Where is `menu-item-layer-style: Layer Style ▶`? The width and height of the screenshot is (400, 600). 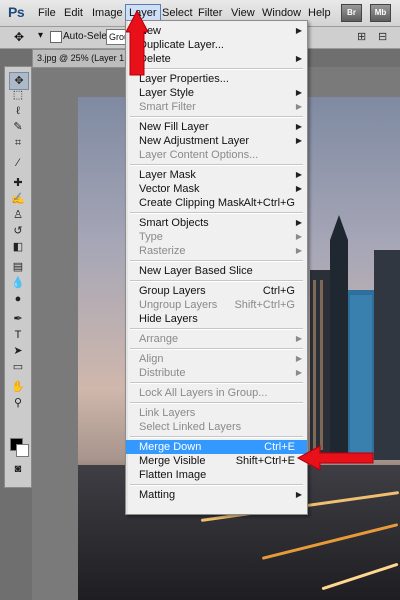 menu-item-layer-style: Layer Style ▶ is located at coordinates (216, 93).